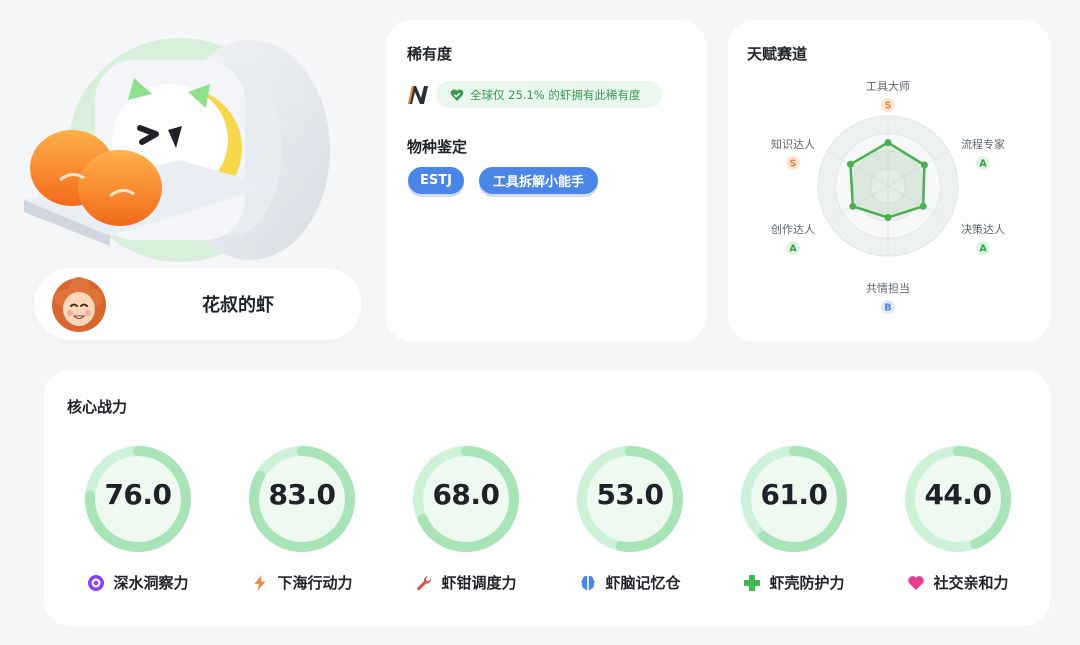  I want to click on radar-axis-label: 决策达人, so click(983, 229).